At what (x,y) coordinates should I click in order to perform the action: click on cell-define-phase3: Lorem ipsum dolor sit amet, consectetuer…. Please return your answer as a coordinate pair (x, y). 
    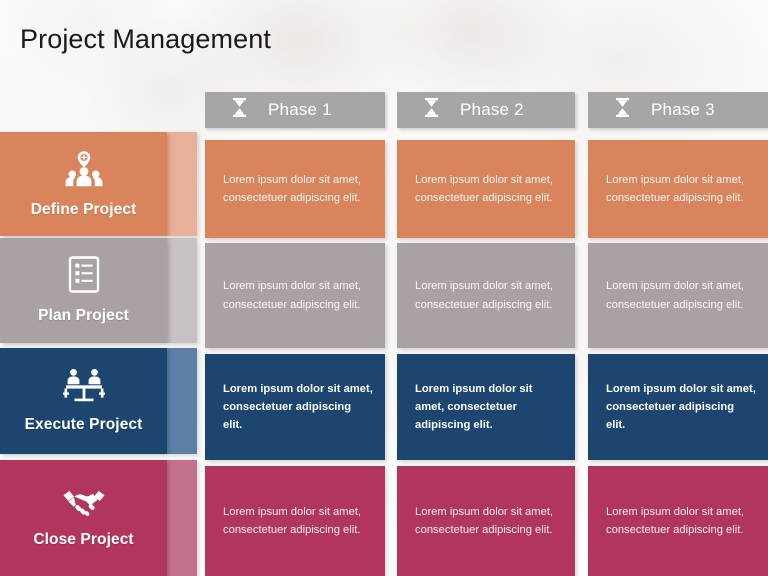
    Looking at the image, I should click on (678, 189).